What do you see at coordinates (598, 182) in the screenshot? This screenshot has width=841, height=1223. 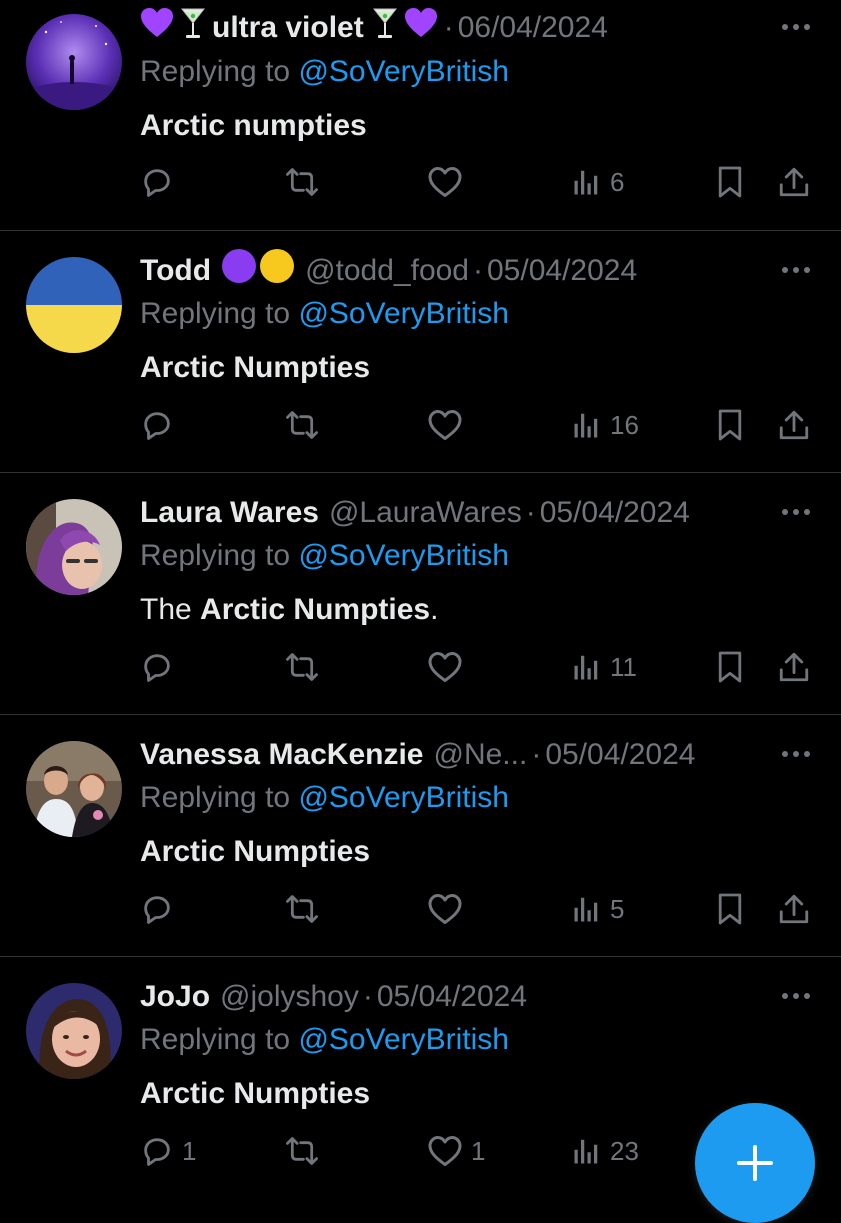 I see `views-button: 6` at bounding box center [598, 182].